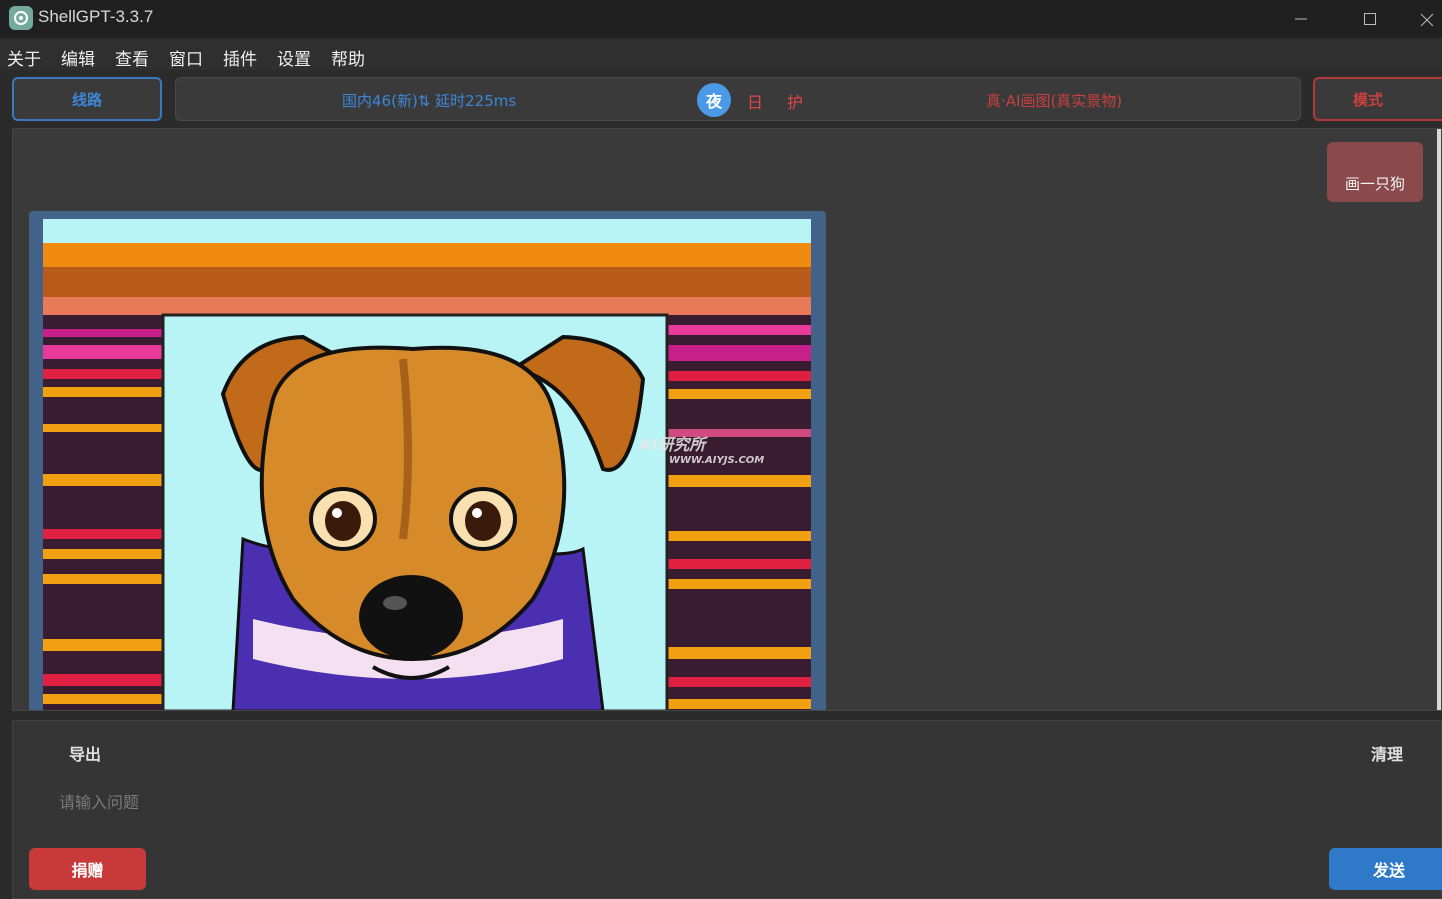  I want to click on question-input, so click(709, 802).